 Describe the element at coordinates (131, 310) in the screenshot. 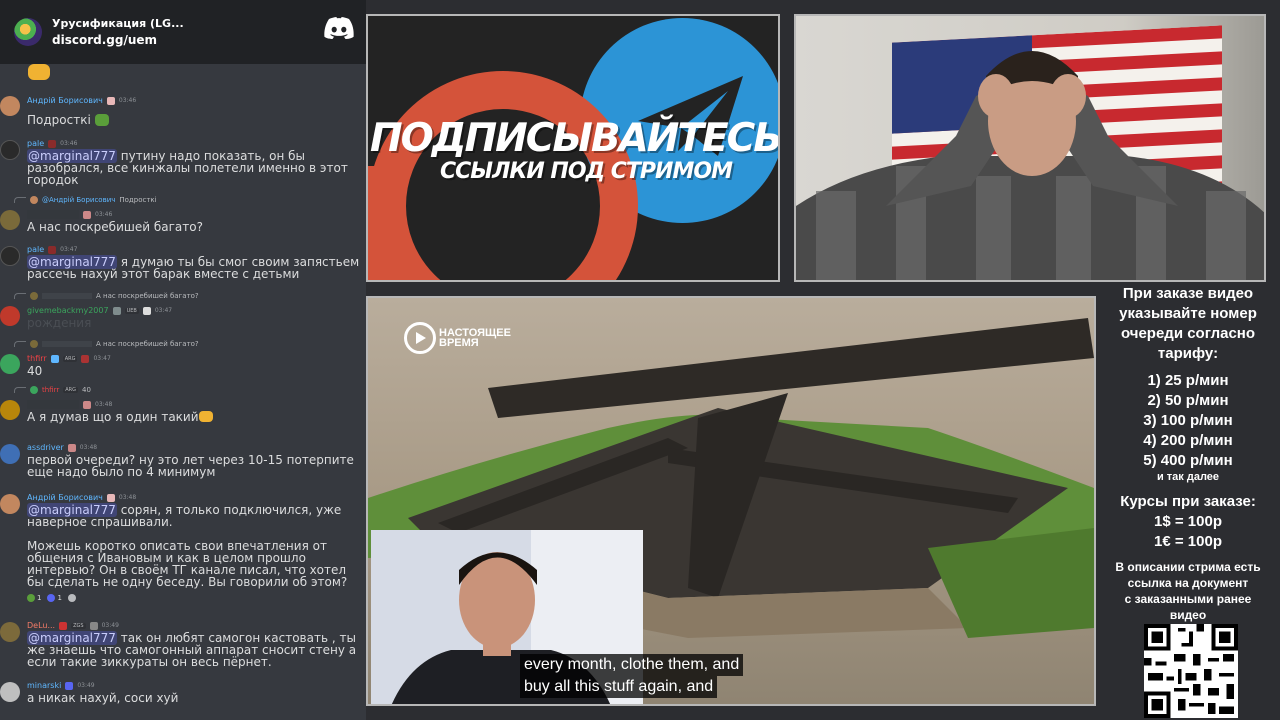

I see `user-tag-badge: UEB` at that location.